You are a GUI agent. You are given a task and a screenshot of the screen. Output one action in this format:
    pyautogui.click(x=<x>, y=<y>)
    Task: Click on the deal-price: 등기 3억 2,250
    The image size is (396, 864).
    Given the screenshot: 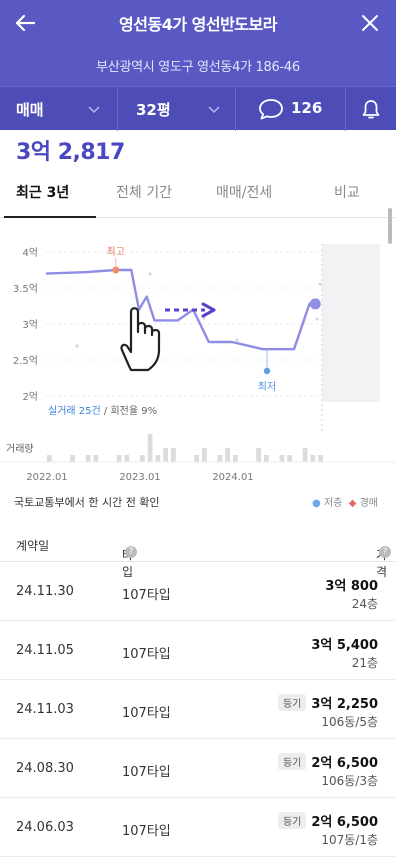 What is the action you would take?
    pyautogui.click(x=327, y=702)
    